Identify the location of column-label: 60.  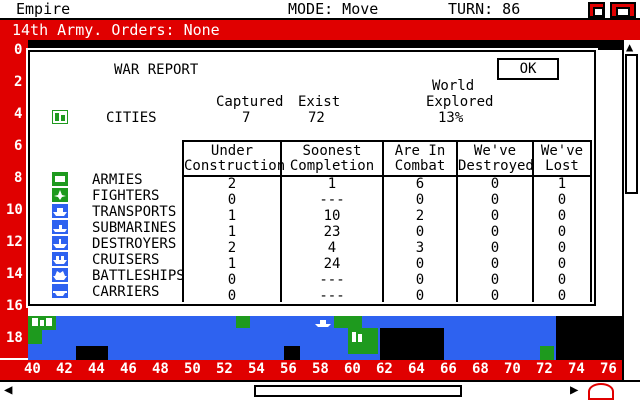
(352, 369).